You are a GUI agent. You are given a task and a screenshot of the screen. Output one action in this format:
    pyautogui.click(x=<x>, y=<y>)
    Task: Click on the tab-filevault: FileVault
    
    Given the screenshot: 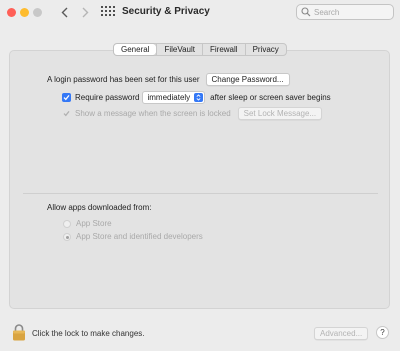 What is the action you would take?
    pyautogui.click(x=179, y=49)
    